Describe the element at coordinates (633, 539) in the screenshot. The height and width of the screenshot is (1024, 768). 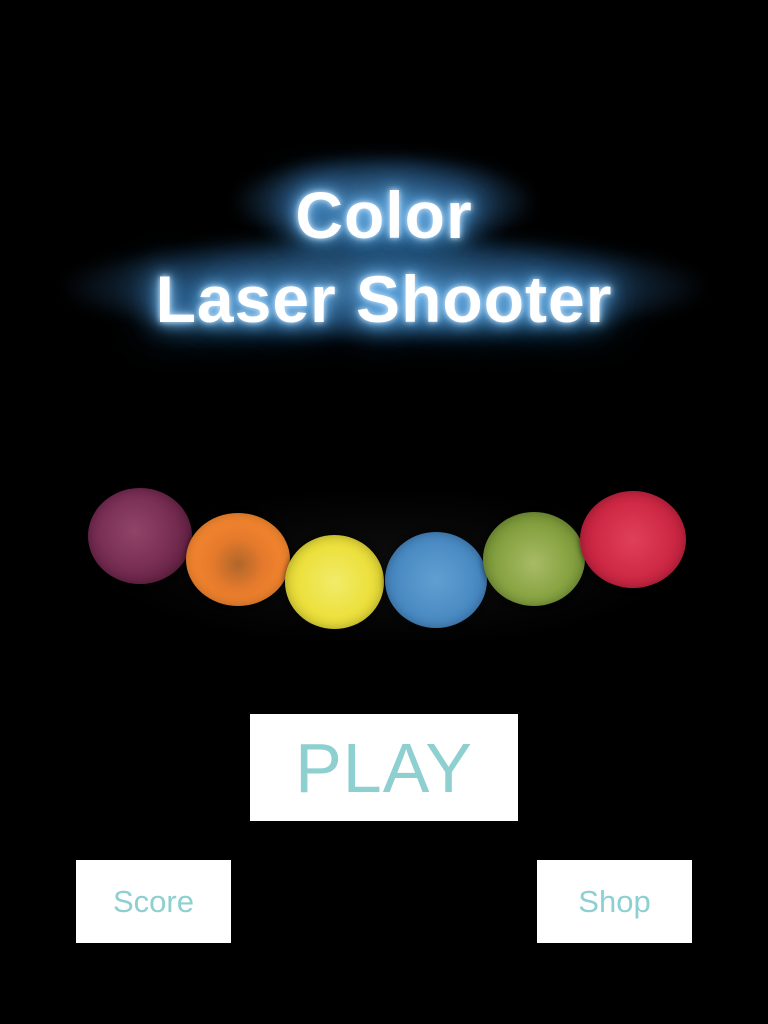
I see `red-ball` at that location.